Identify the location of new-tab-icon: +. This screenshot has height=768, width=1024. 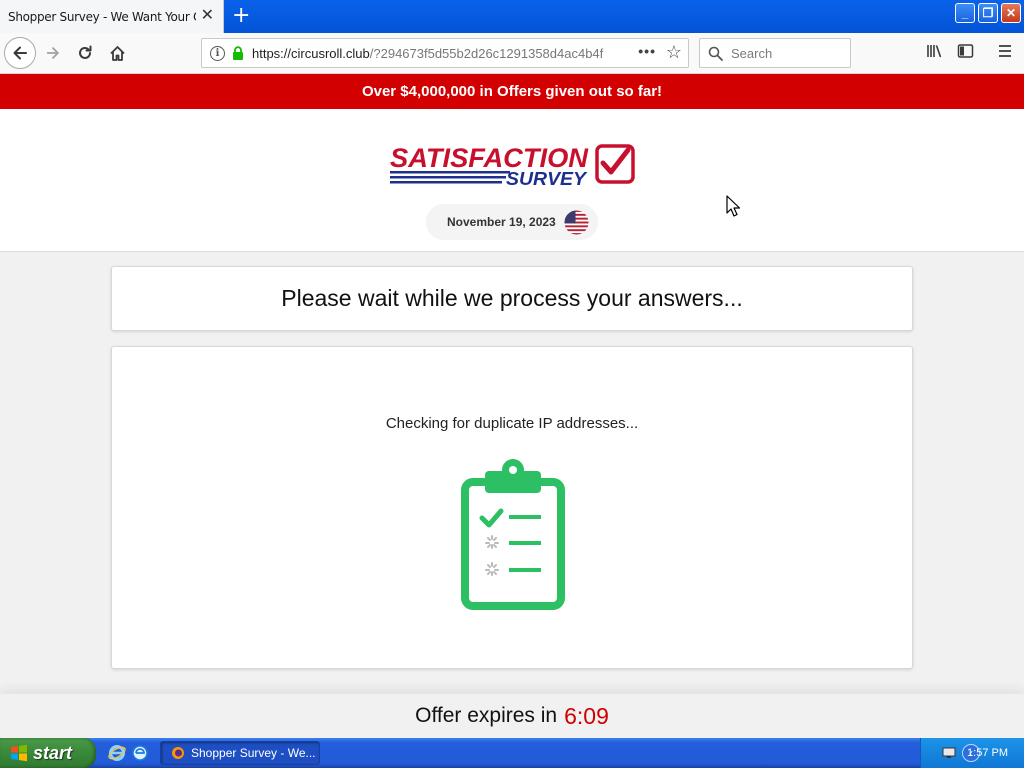
(241, 16).